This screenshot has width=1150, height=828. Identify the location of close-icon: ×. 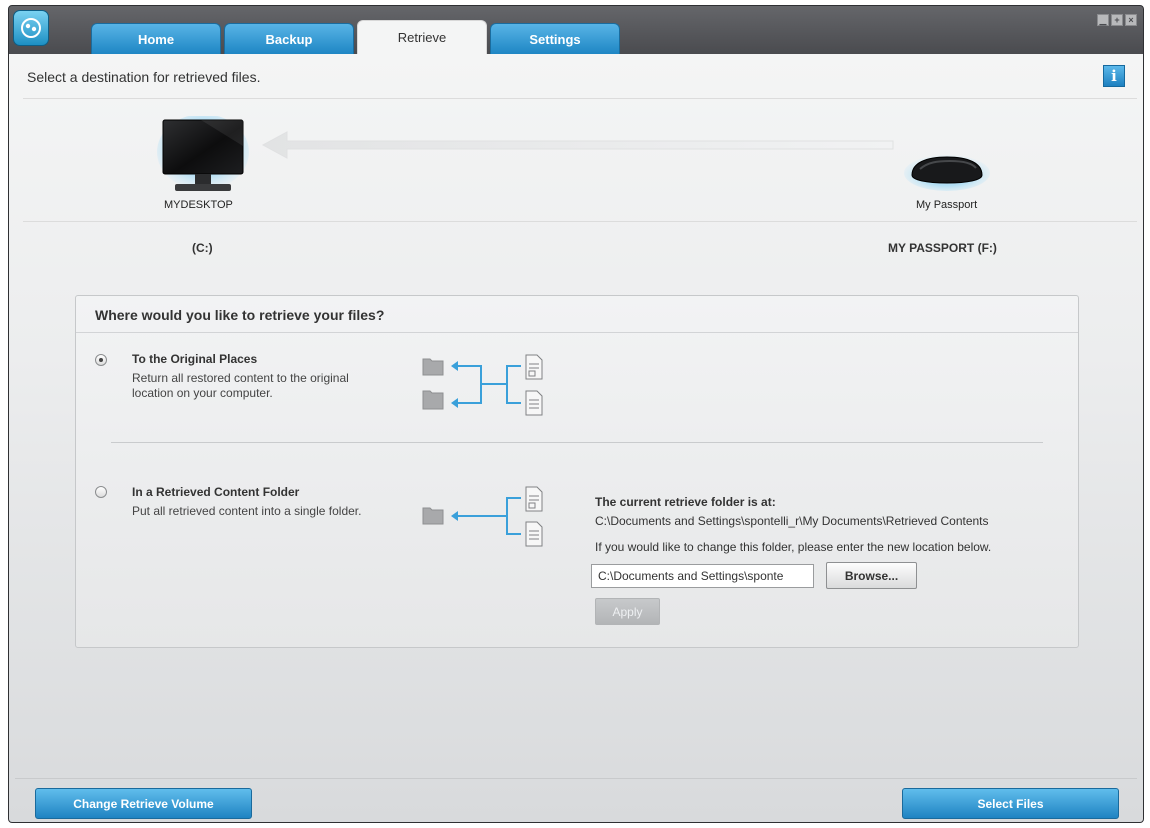
(1131, 20).